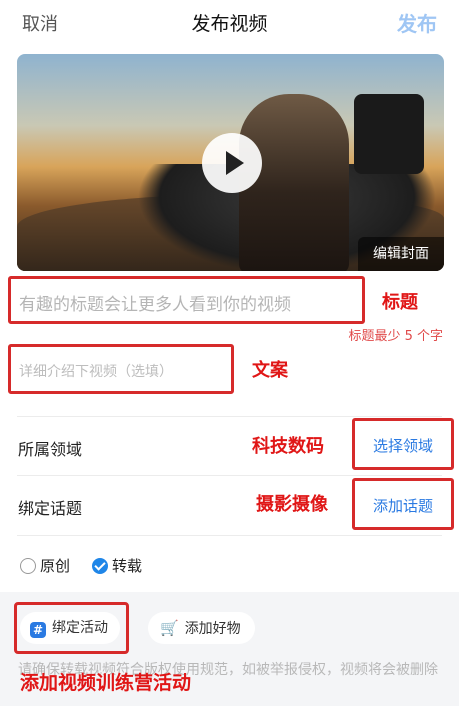  I want to click on annotation-domain: 科技数码, so click(288, 446).